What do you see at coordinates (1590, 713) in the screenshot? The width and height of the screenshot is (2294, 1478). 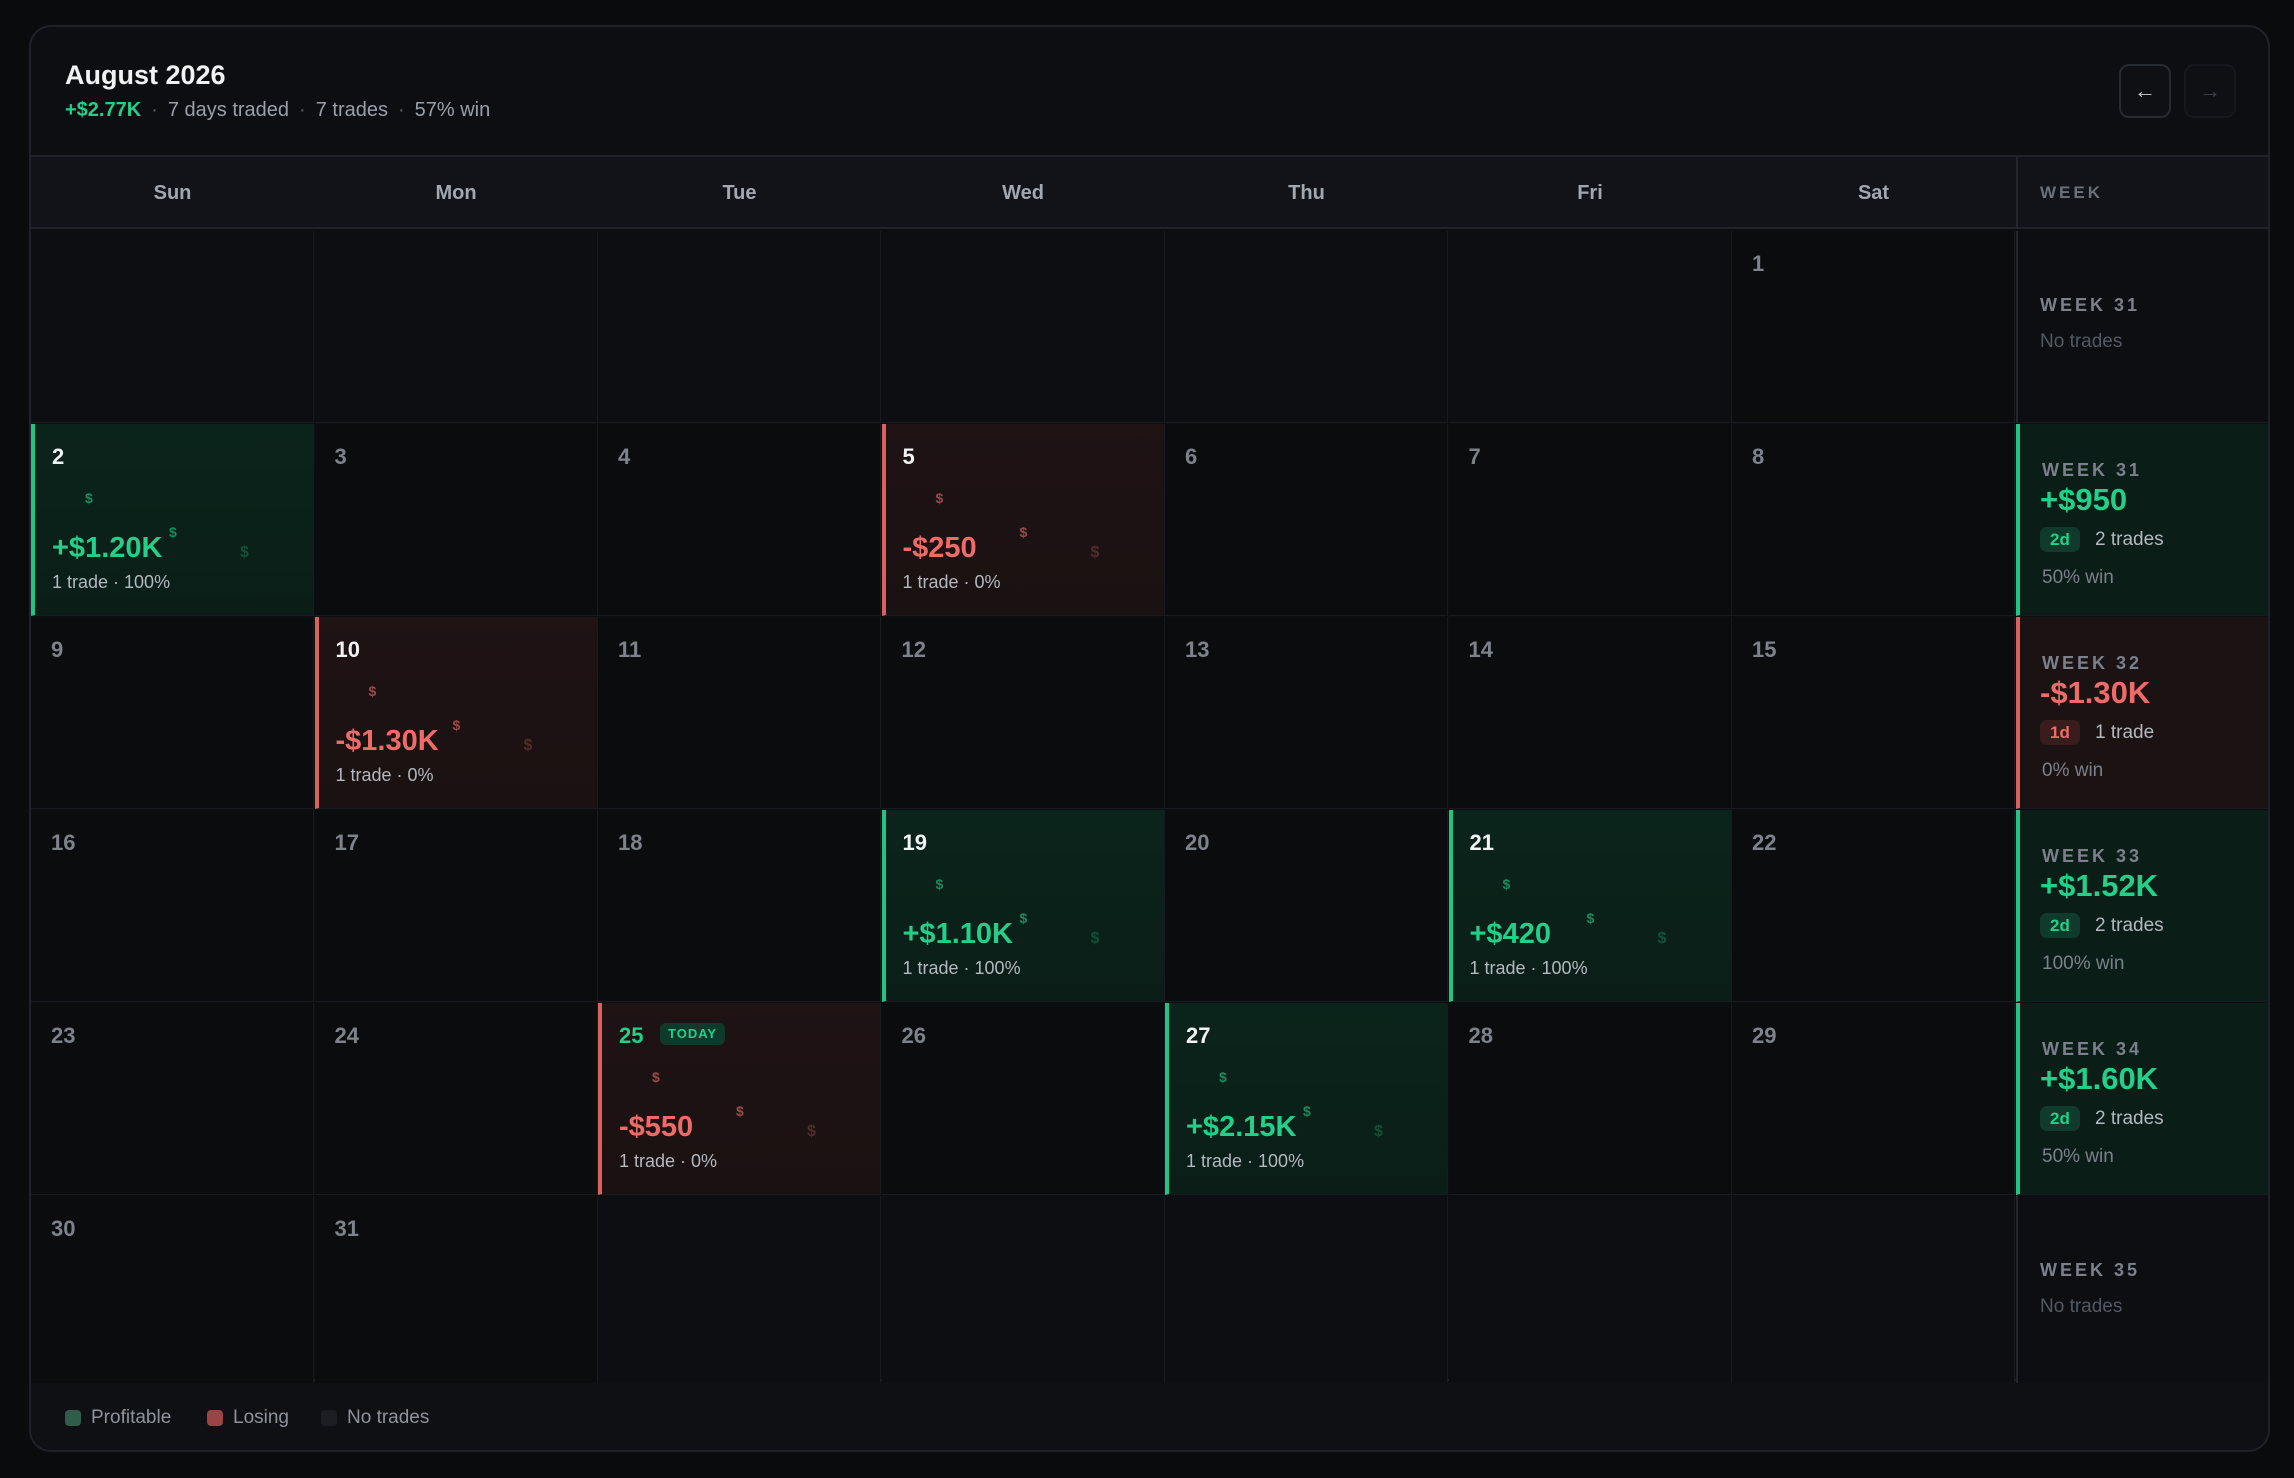 I see `day-cell-14: 14` at bounding box center [1590, 713].